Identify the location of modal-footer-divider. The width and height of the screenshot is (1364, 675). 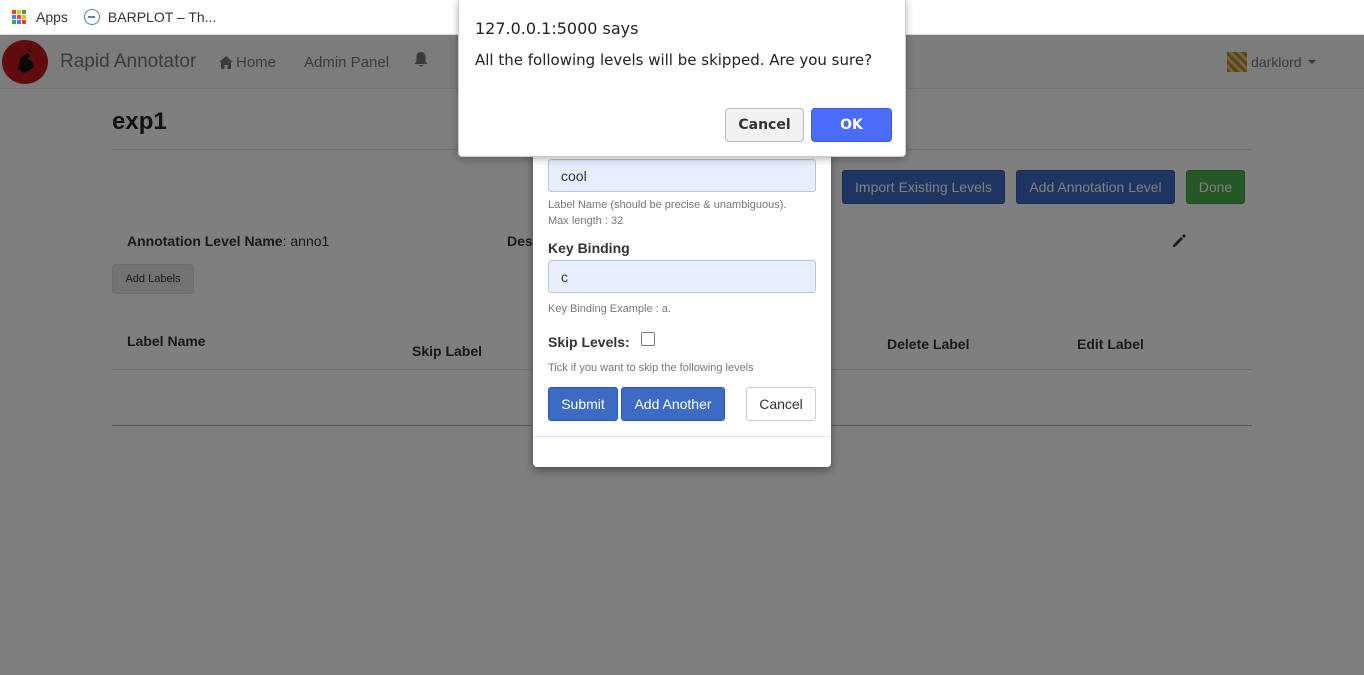
(682, 436).